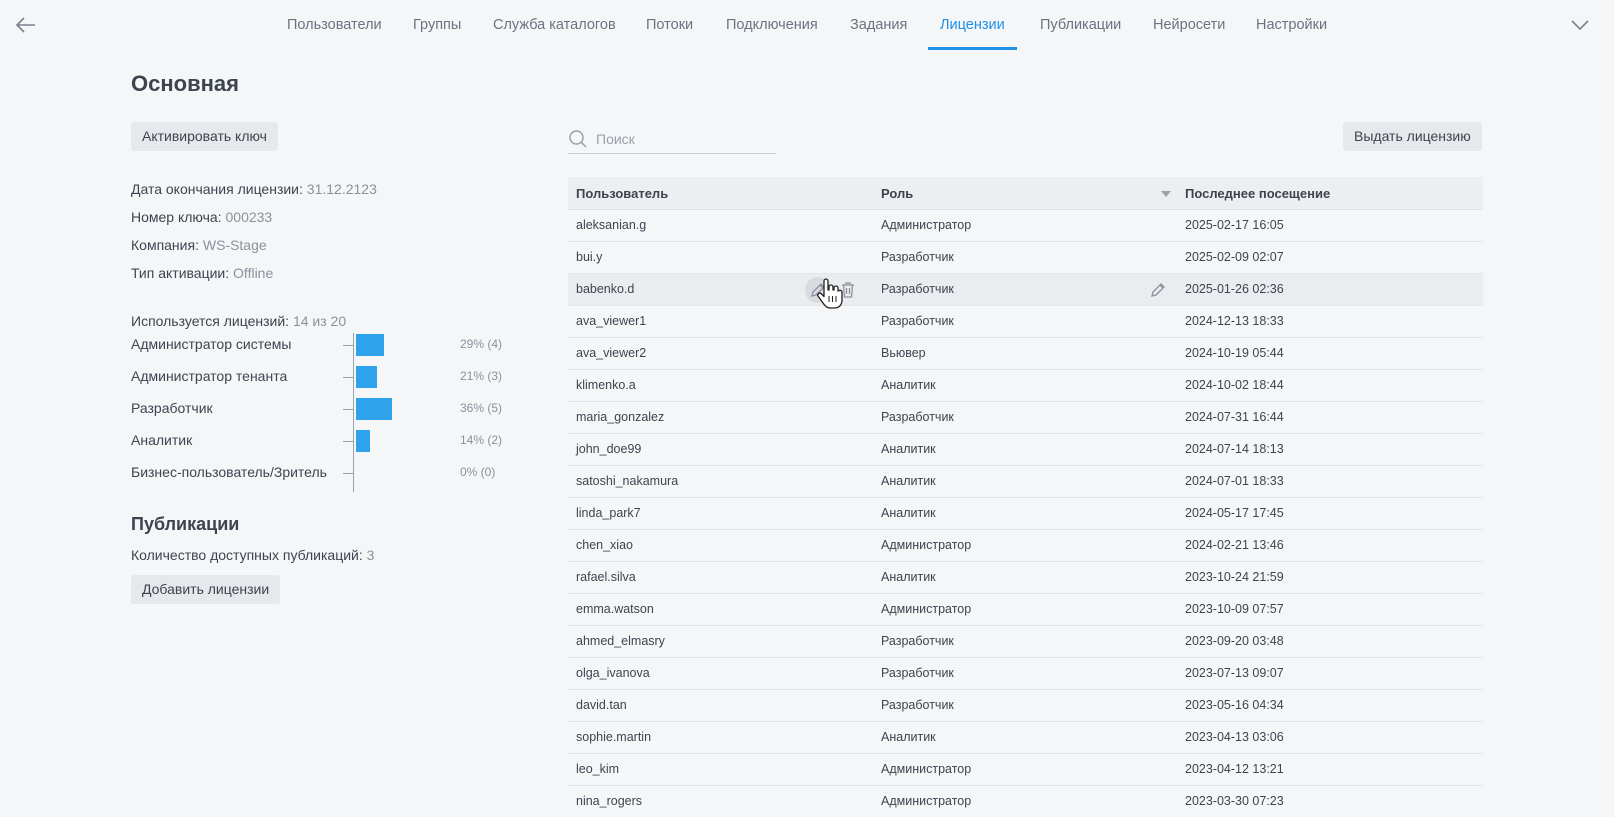 The image size is (1614, 817). I want to click on table-row: john_doe99 Аналитик 2024-07-14 18:13, so click(1025, 450).